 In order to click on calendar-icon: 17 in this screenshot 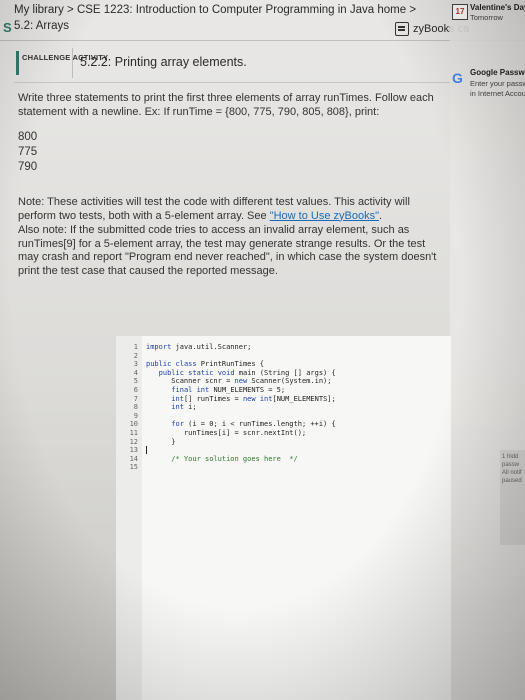, I will do `click(460, 12)`.